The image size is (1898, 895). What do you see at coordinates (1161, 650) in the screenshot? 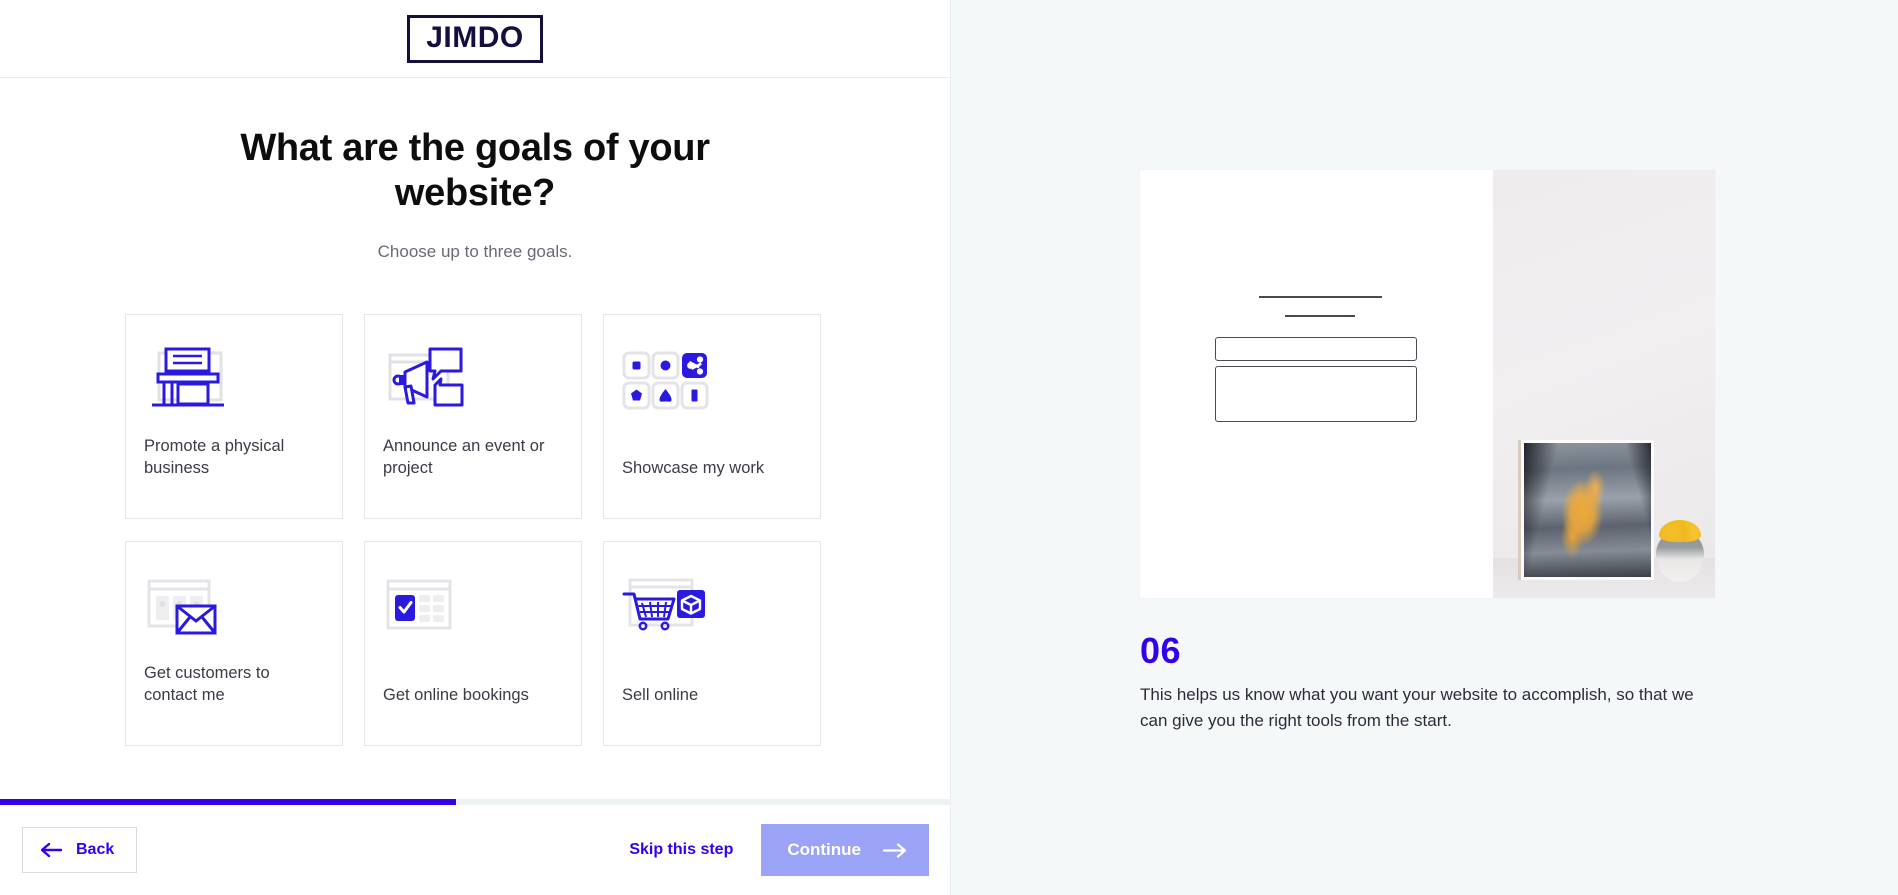
I see `step-number: 06` at bounding box center [1161, 650].